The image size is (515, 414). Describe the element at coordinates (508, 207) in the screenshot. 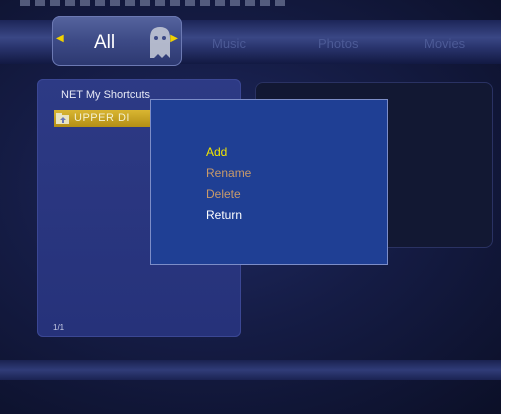

I see `frame-edge` at that location.